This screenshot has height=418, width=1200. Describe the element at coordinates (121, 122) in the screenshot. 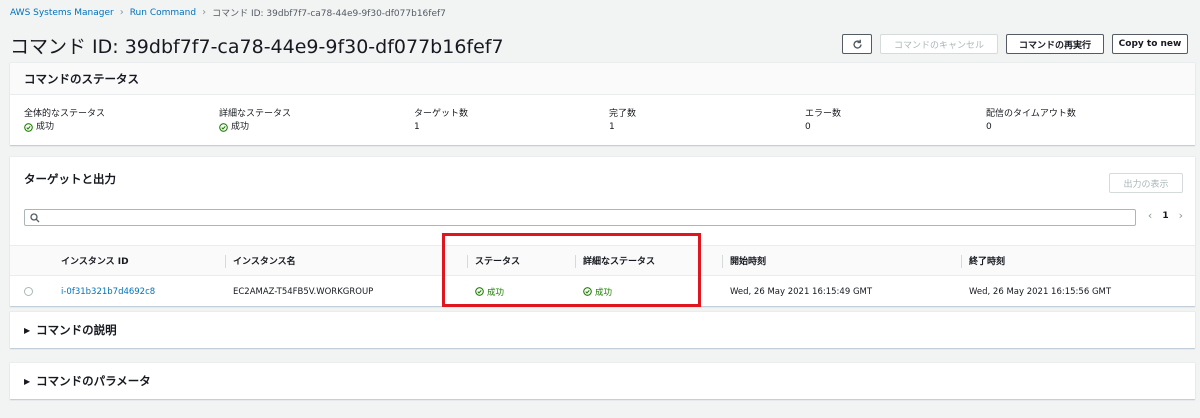

I see `status-field-overall: 全体的なステータス 成功` at that location.